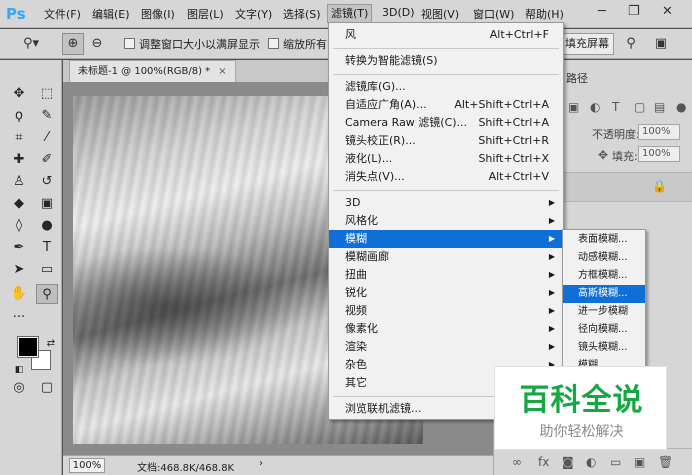  What do you see at coordinates (47, 94) in the screenshot?
I see `marquee-tool-icon: ⬚` at bounding box center [47, 94].